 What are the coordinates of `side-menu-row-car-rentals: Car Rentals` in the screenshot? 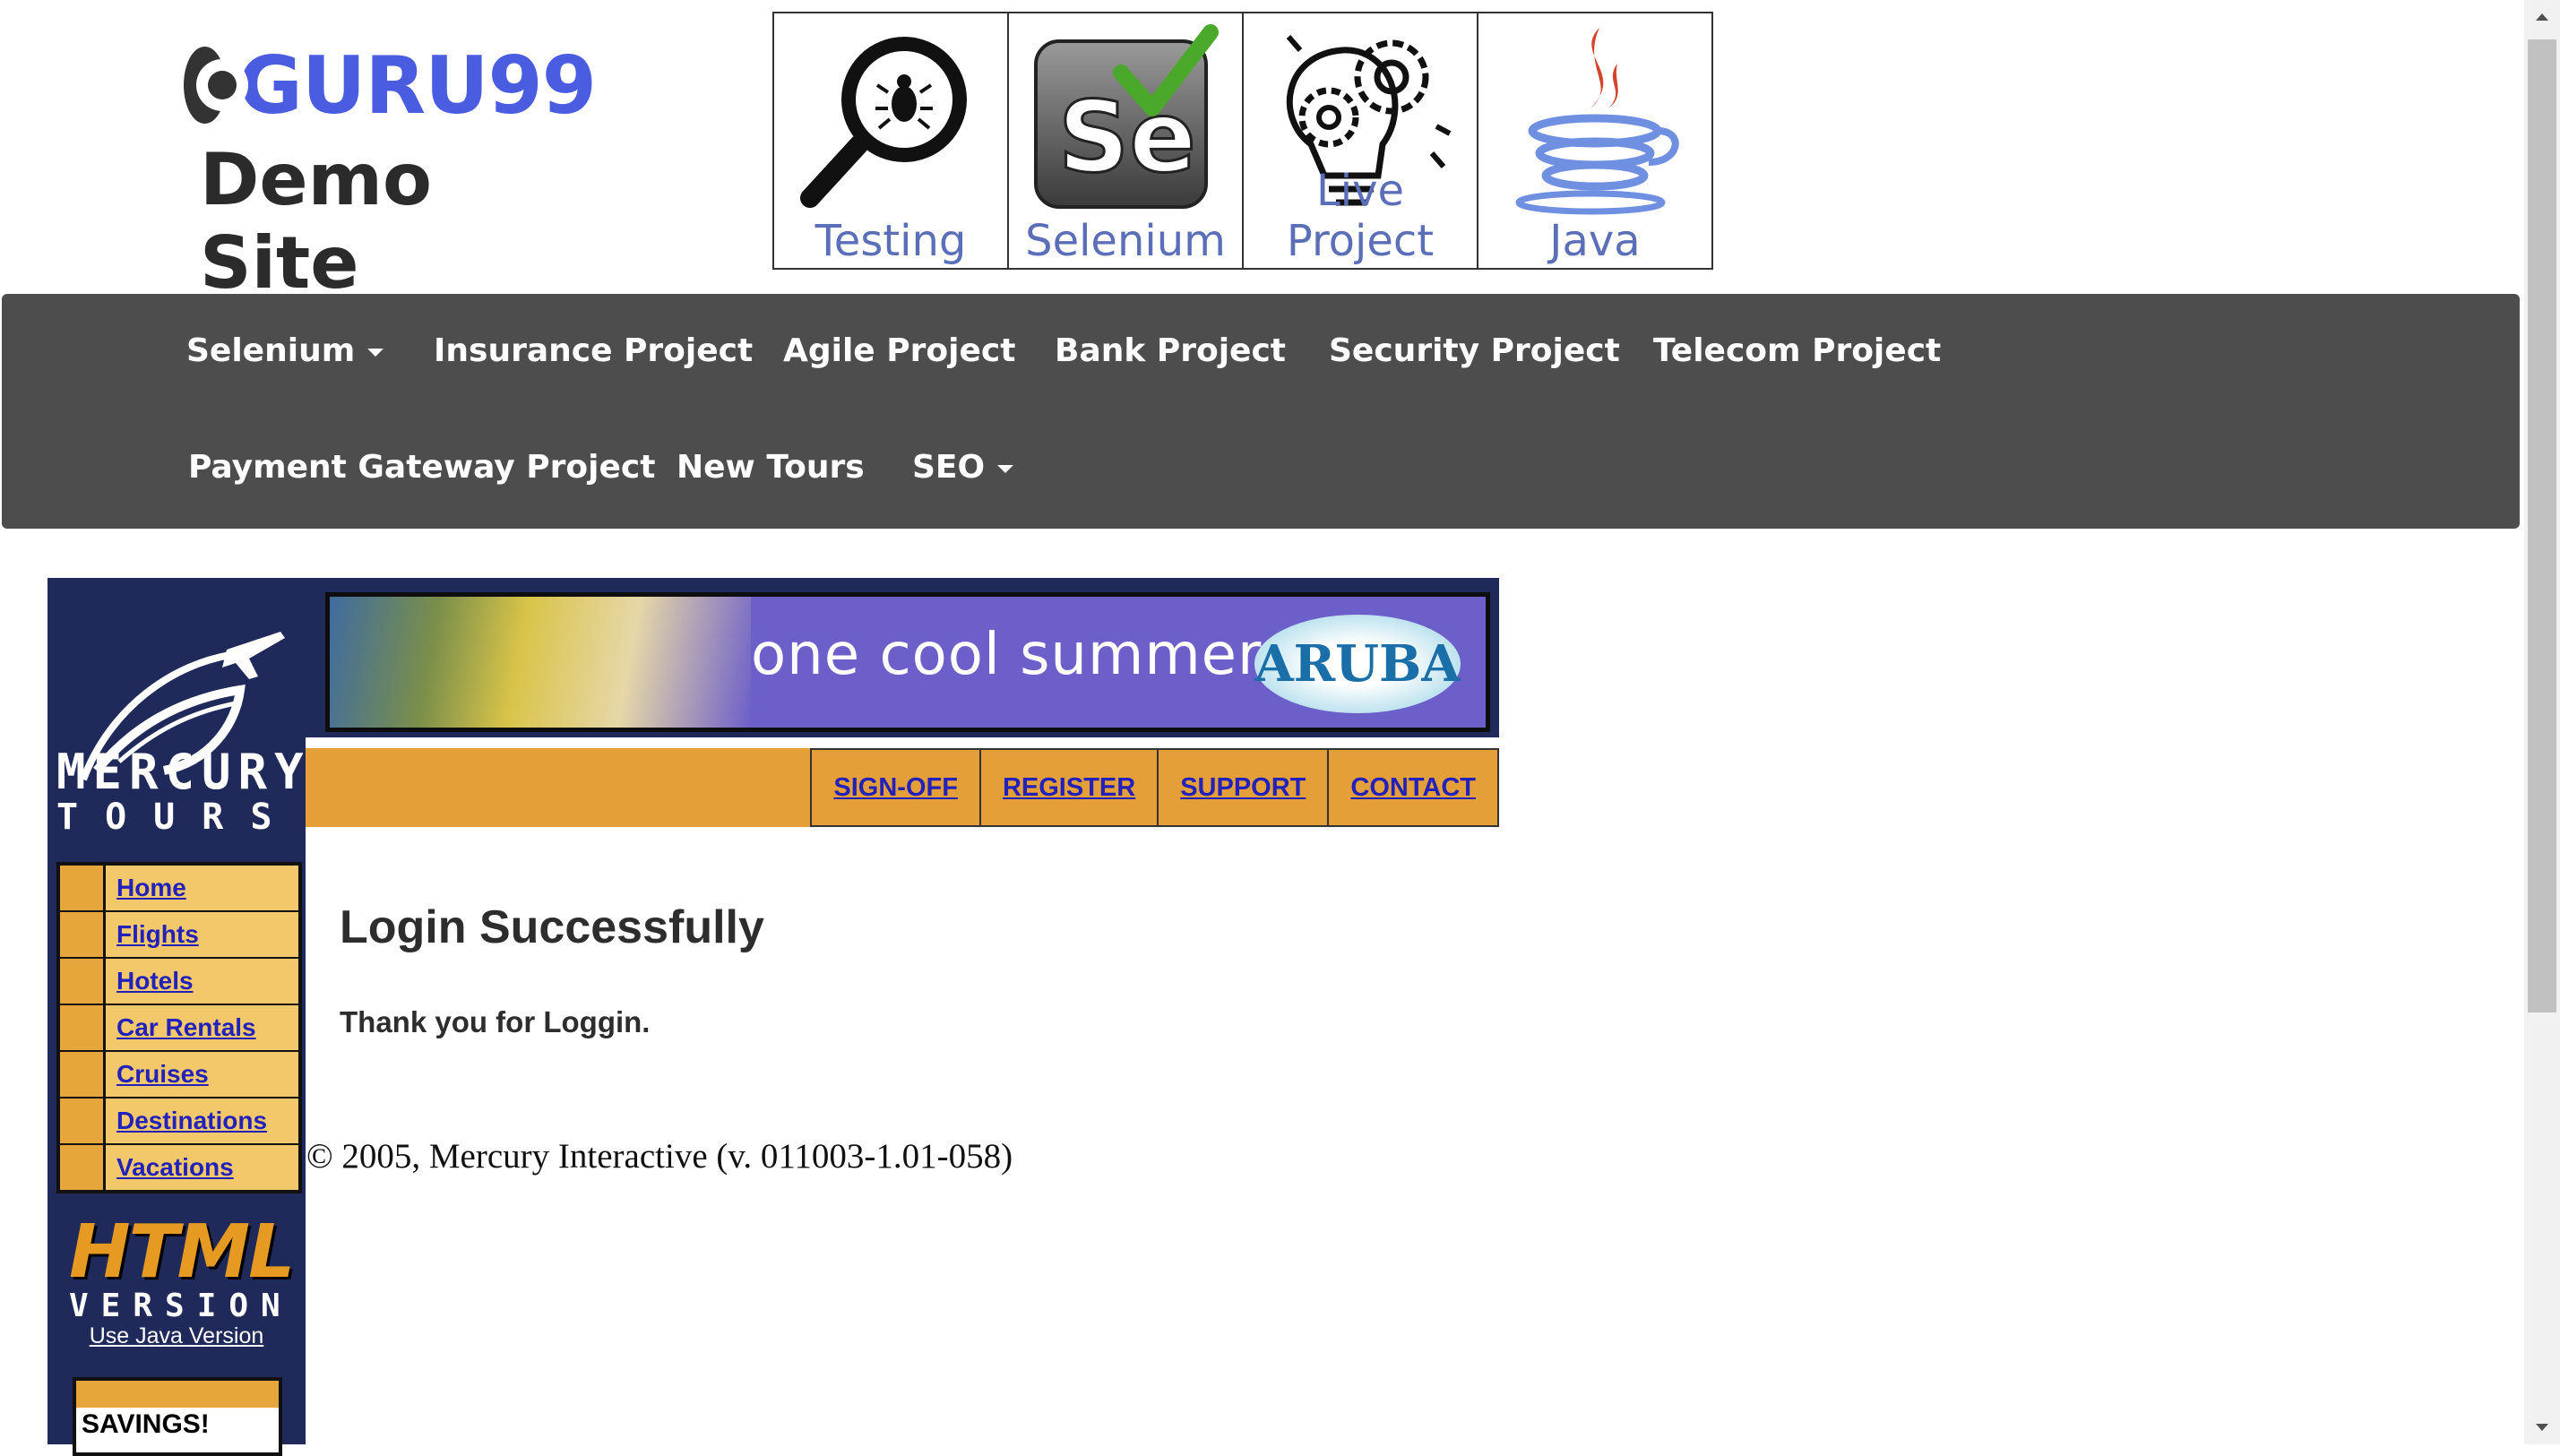 It's located at (179, 1028).